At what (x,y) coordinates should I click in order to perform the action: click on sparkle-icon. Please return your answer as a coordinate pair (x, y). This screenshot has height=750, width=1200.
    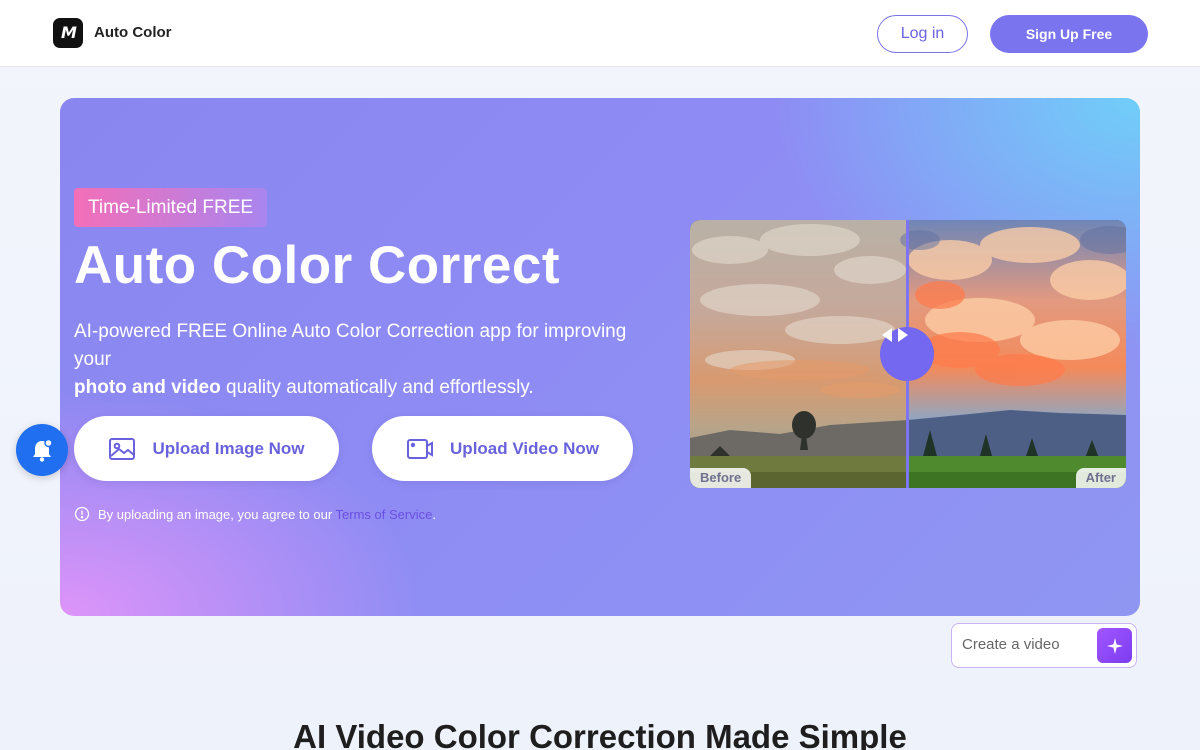
    Looking at the image, I should click on (1114, 645).